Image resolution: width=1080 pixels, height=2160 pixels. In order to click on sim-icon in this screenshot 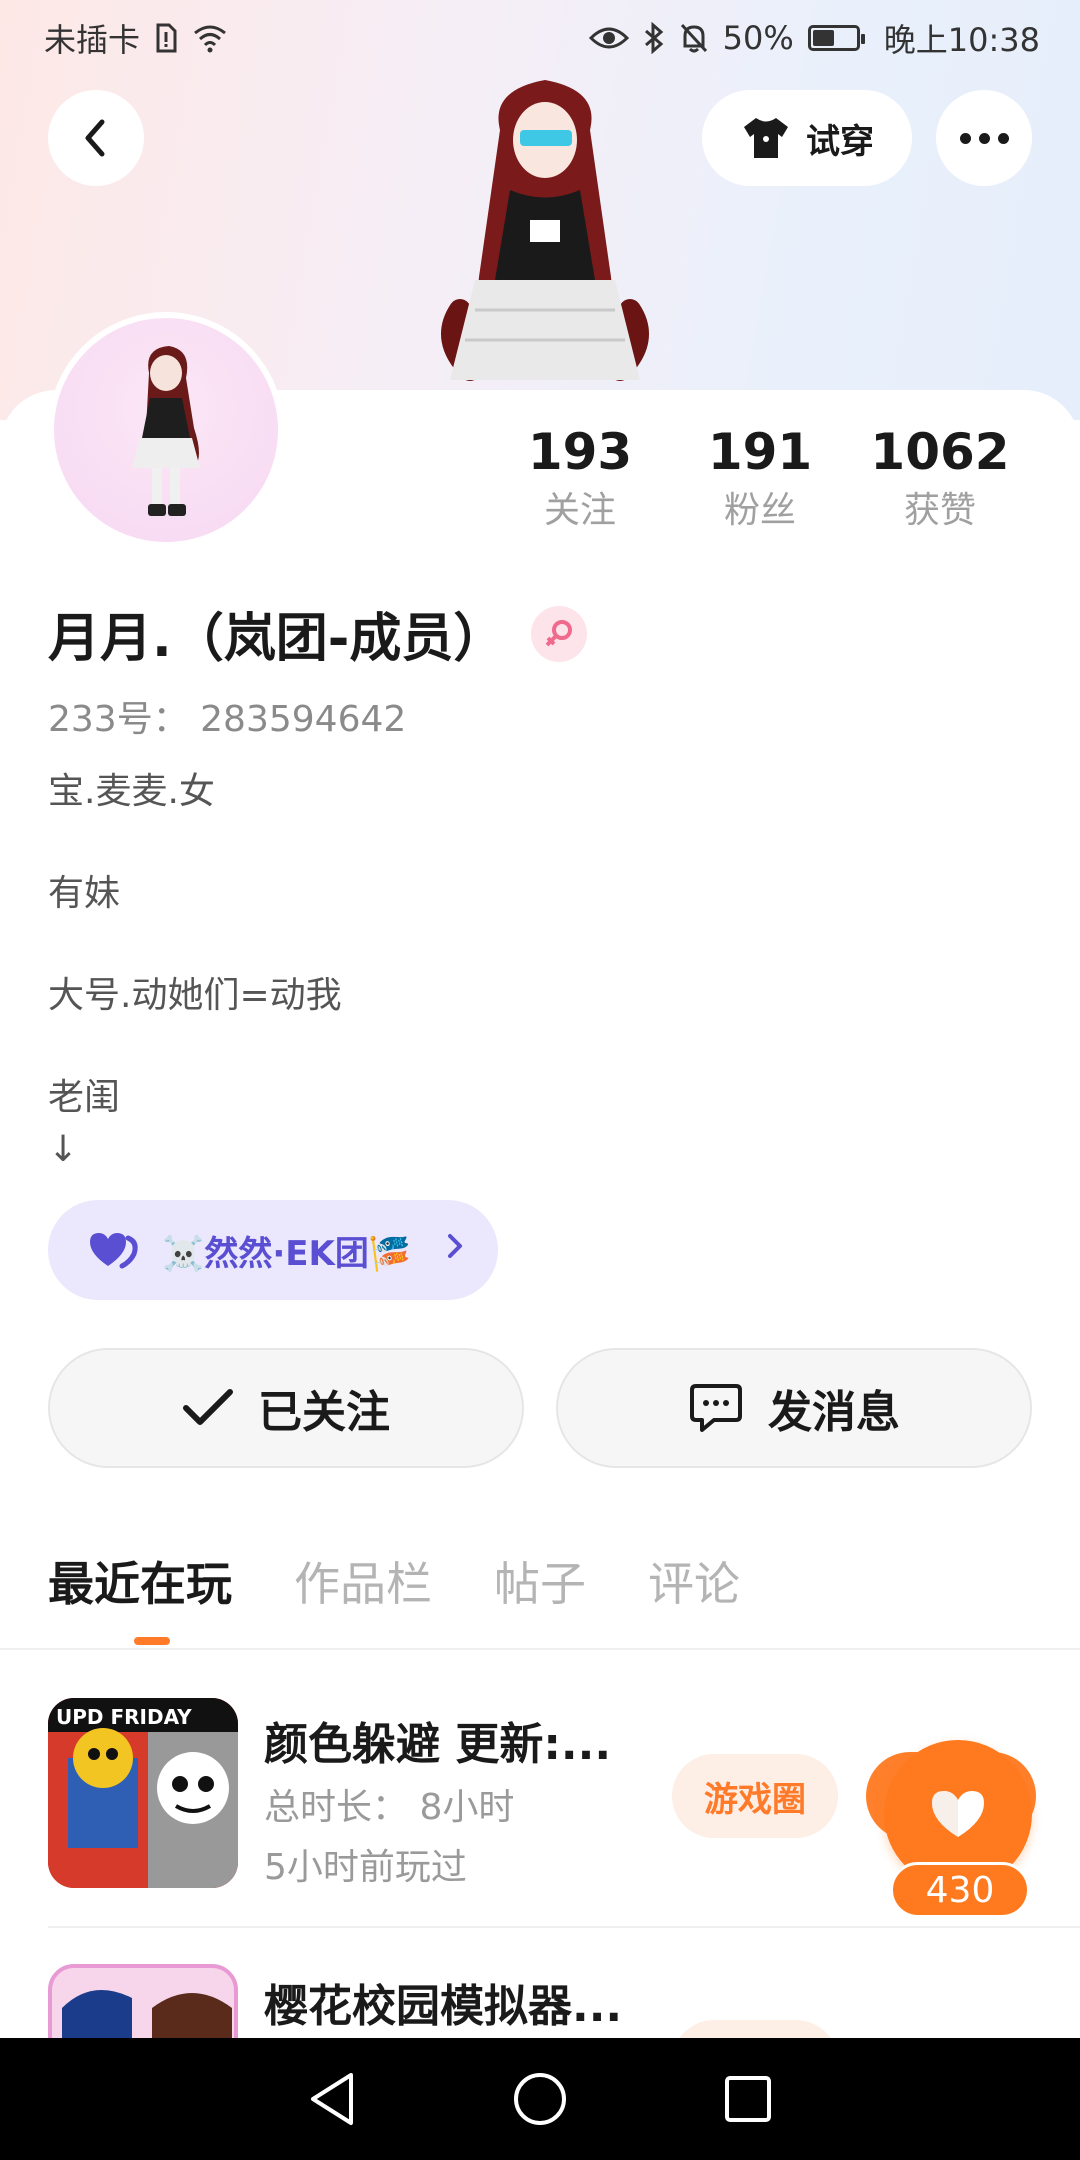, I will do `click(166, 38)`.